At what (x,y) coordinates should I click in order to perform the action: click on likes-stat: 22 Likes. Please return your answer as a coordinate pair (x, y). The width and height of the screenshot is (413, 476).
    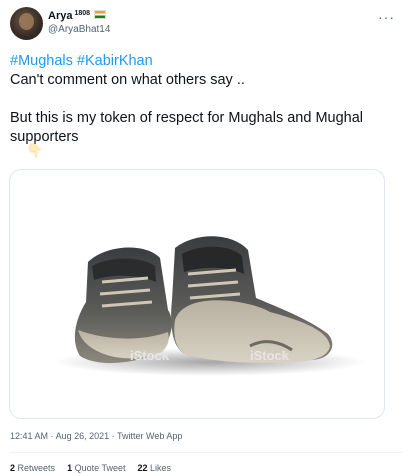
    Looking at the image, I should click on (154, 468).